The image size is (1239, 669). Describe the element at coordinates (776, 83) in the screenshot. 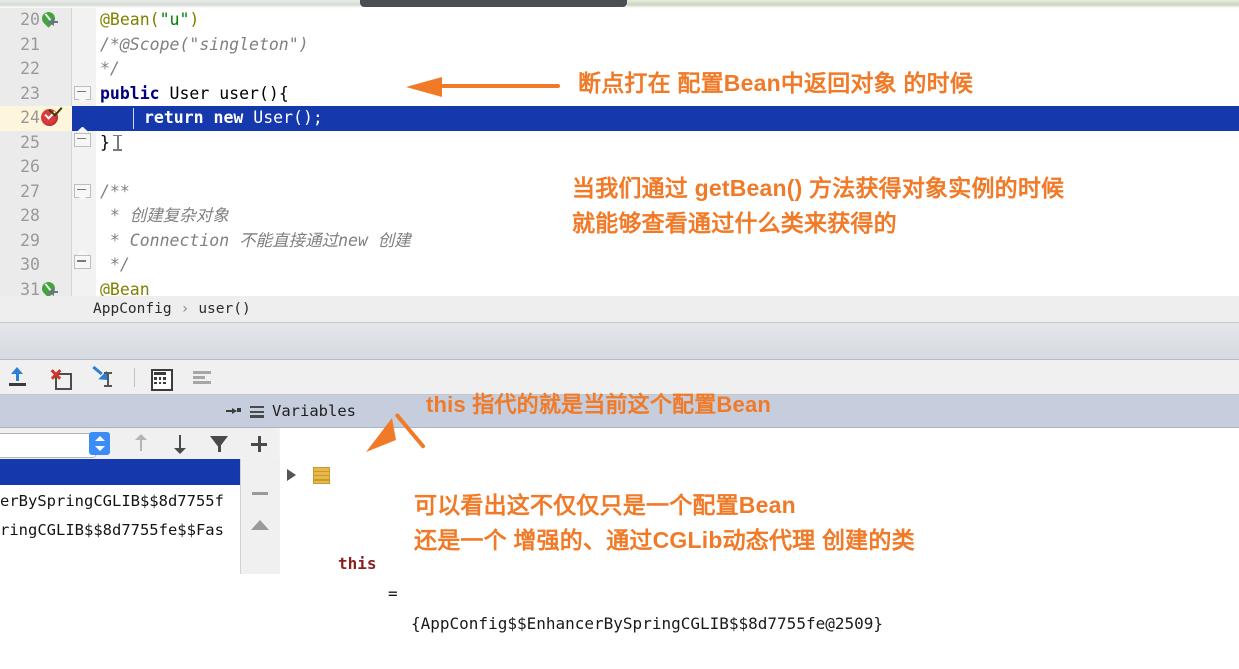

I see `annotation-breakpoint-note: 断点打在 配置Bean中返回对象 的时候` at that location.